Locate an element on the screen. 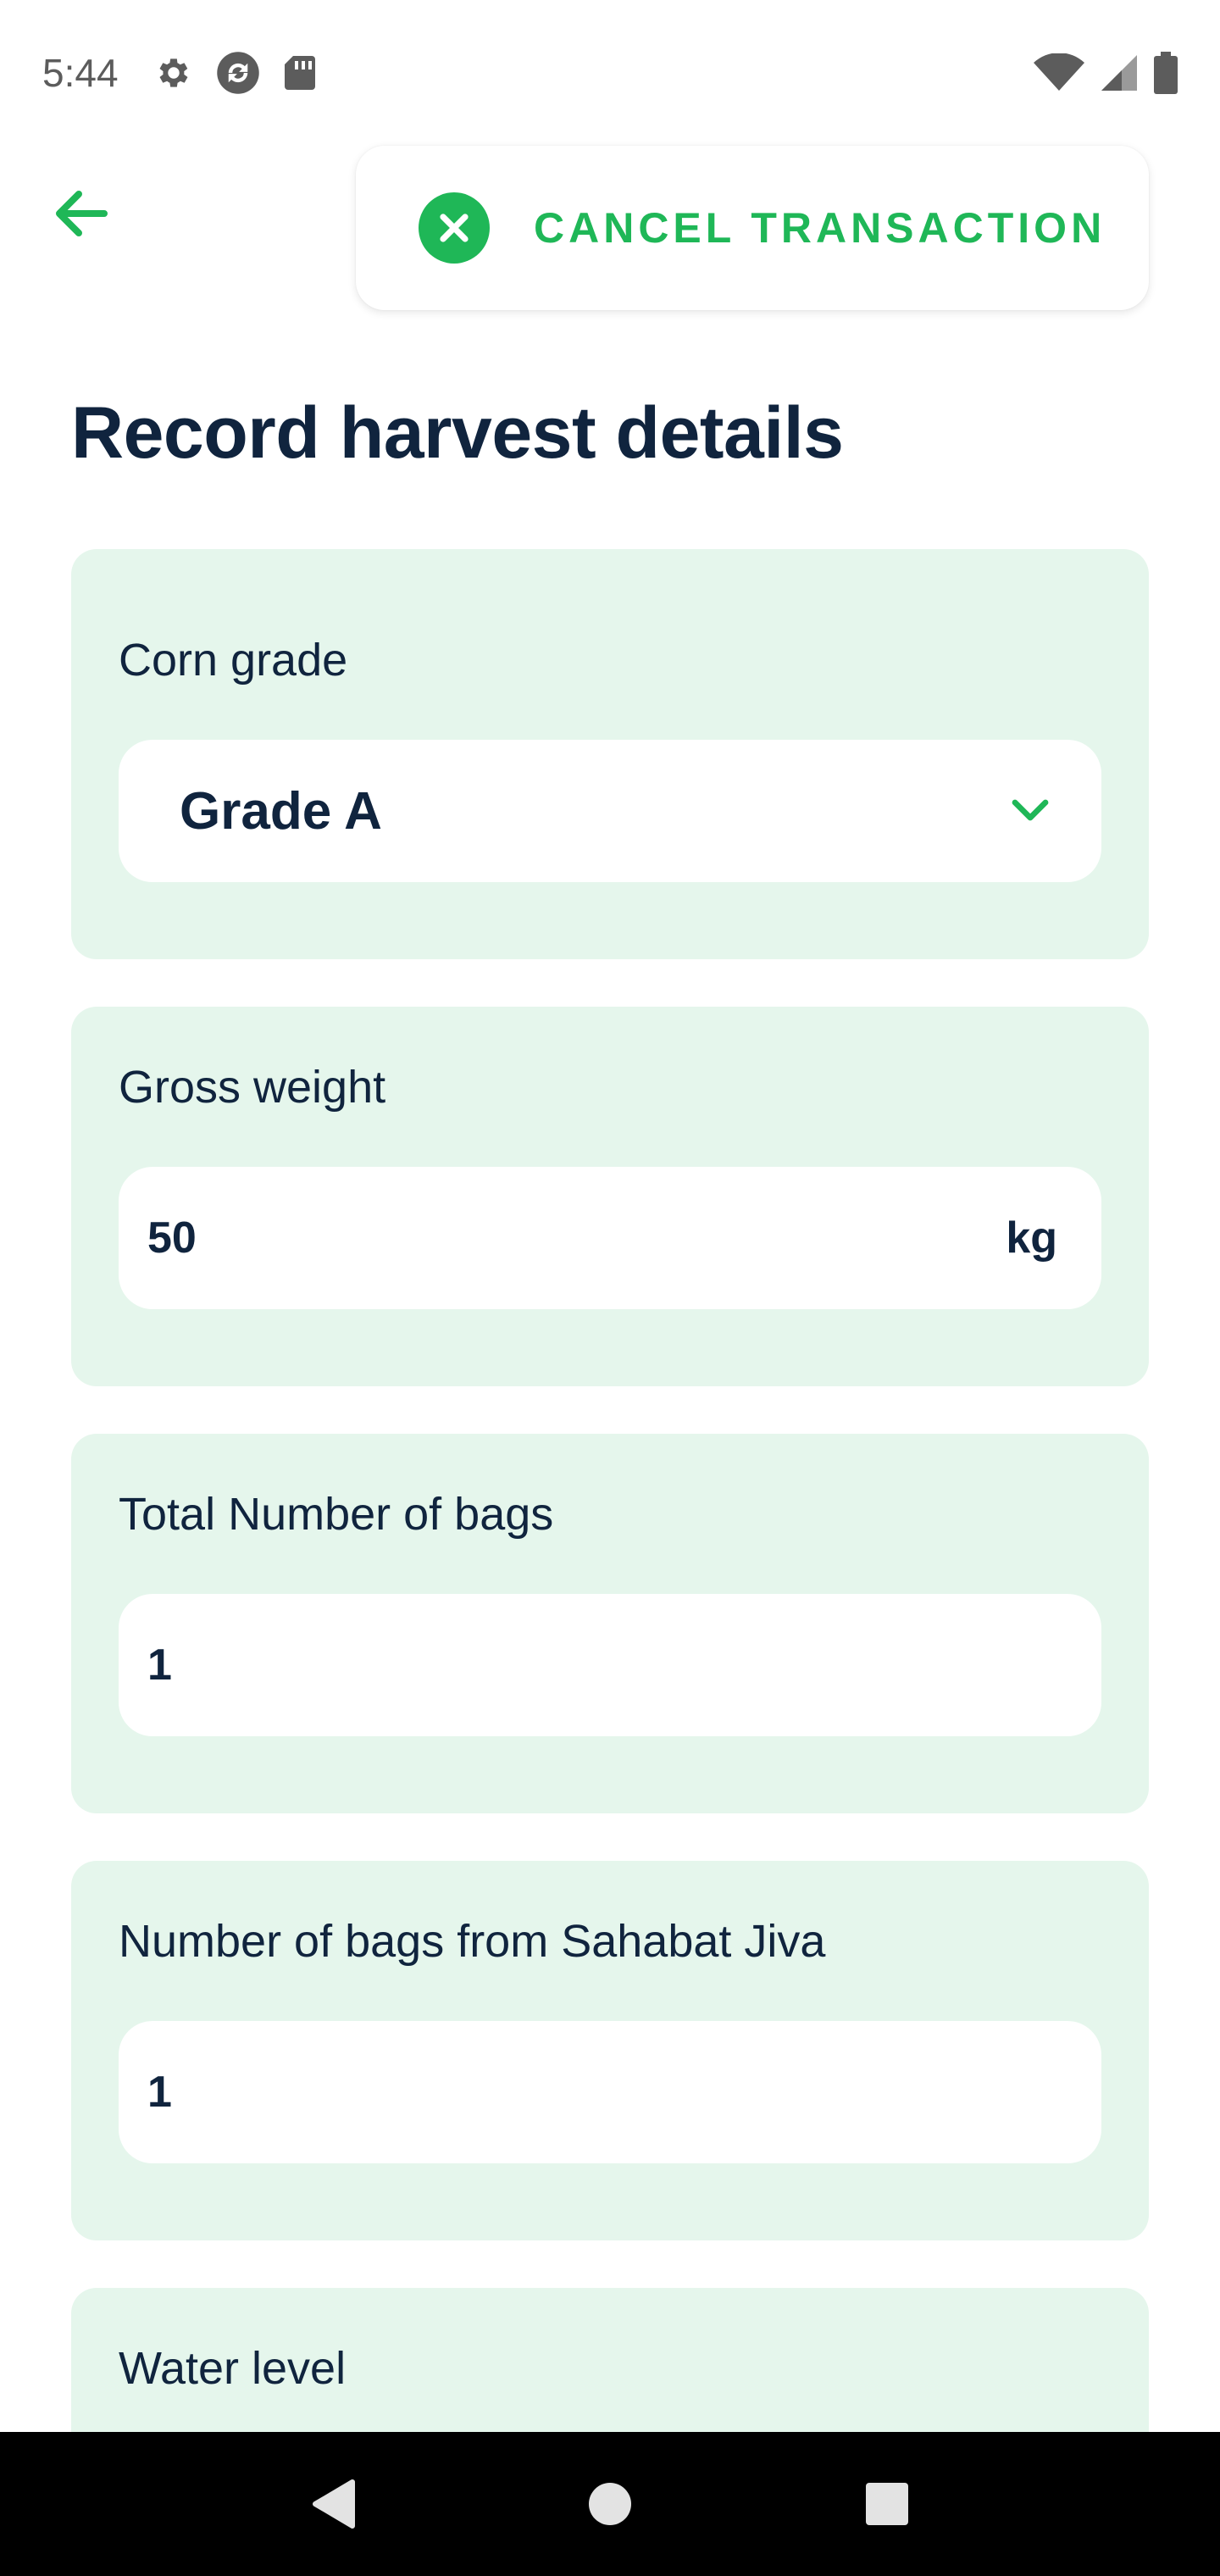  nav-home-button is located at coordinates (610, 2504).